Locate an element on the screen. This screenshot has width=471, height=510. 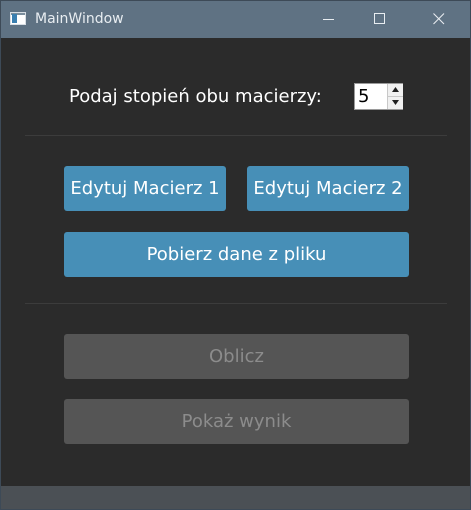
separator-bottom is located at coordinates (236, 303).